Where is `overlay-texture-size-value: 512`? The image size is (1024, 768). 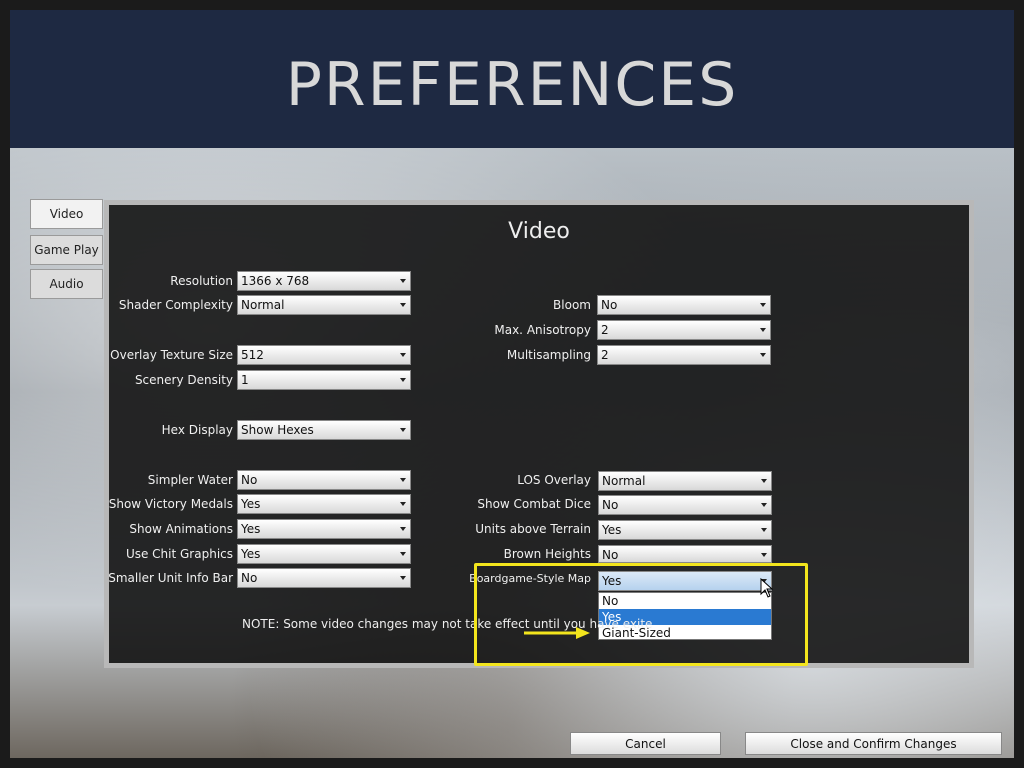
overlay-texture-size-value: 512 is located at coordinates (252, 355).